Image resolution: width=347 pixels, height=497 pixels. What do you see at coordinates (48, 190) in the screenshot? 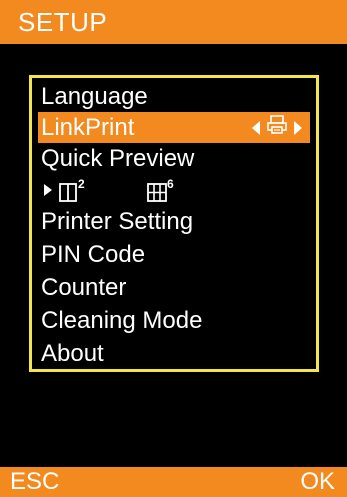
I see `selection-arrow-icon` at bounding box center [48, 190].